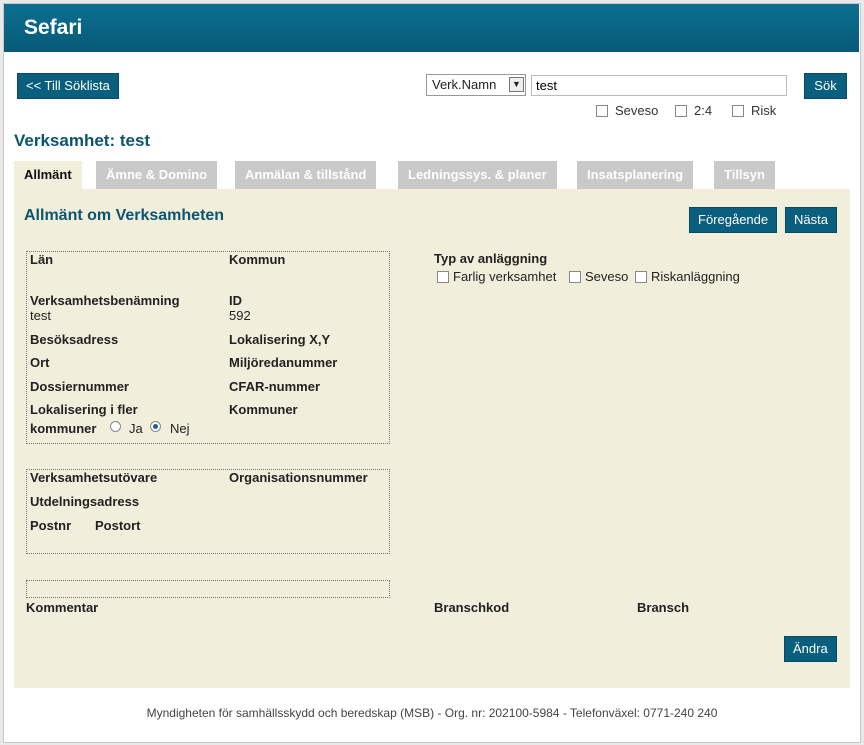  I want to click on filter-2-4-label: 2:4, so click(703, 110).